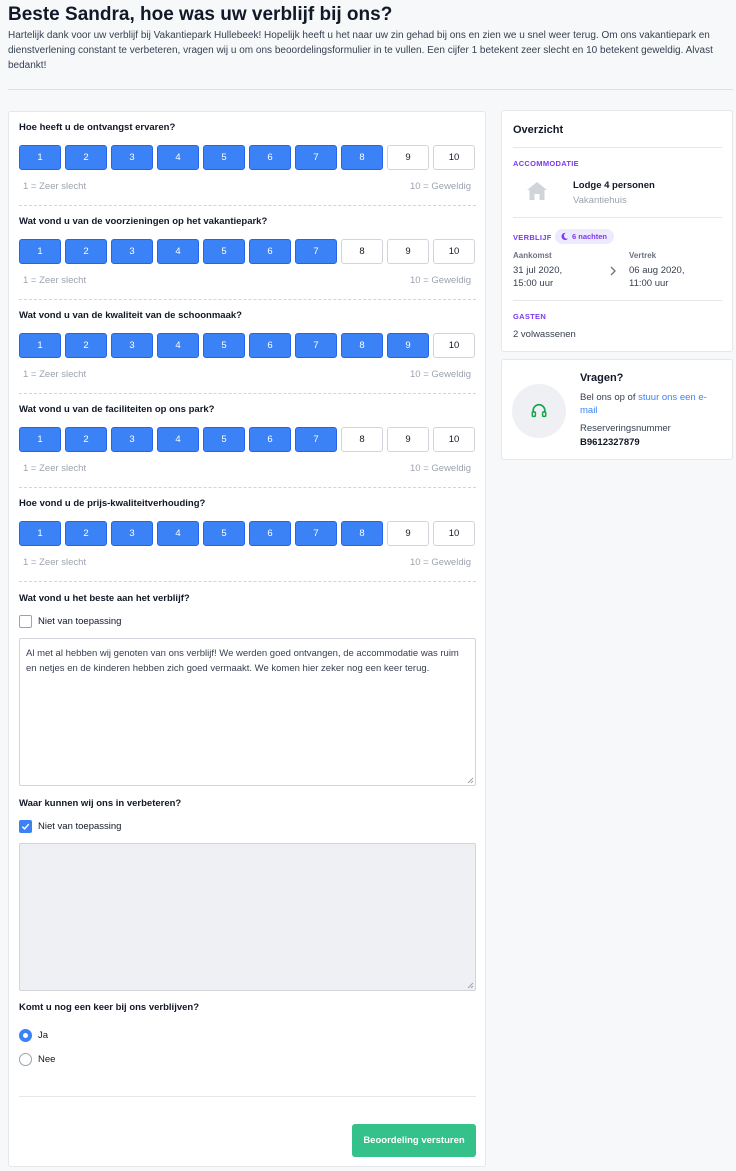 The height and width of the screenshot is (1171, 736). I want to click on improve-not-applicable-label: Niet van toepassing, so click(80, 826).